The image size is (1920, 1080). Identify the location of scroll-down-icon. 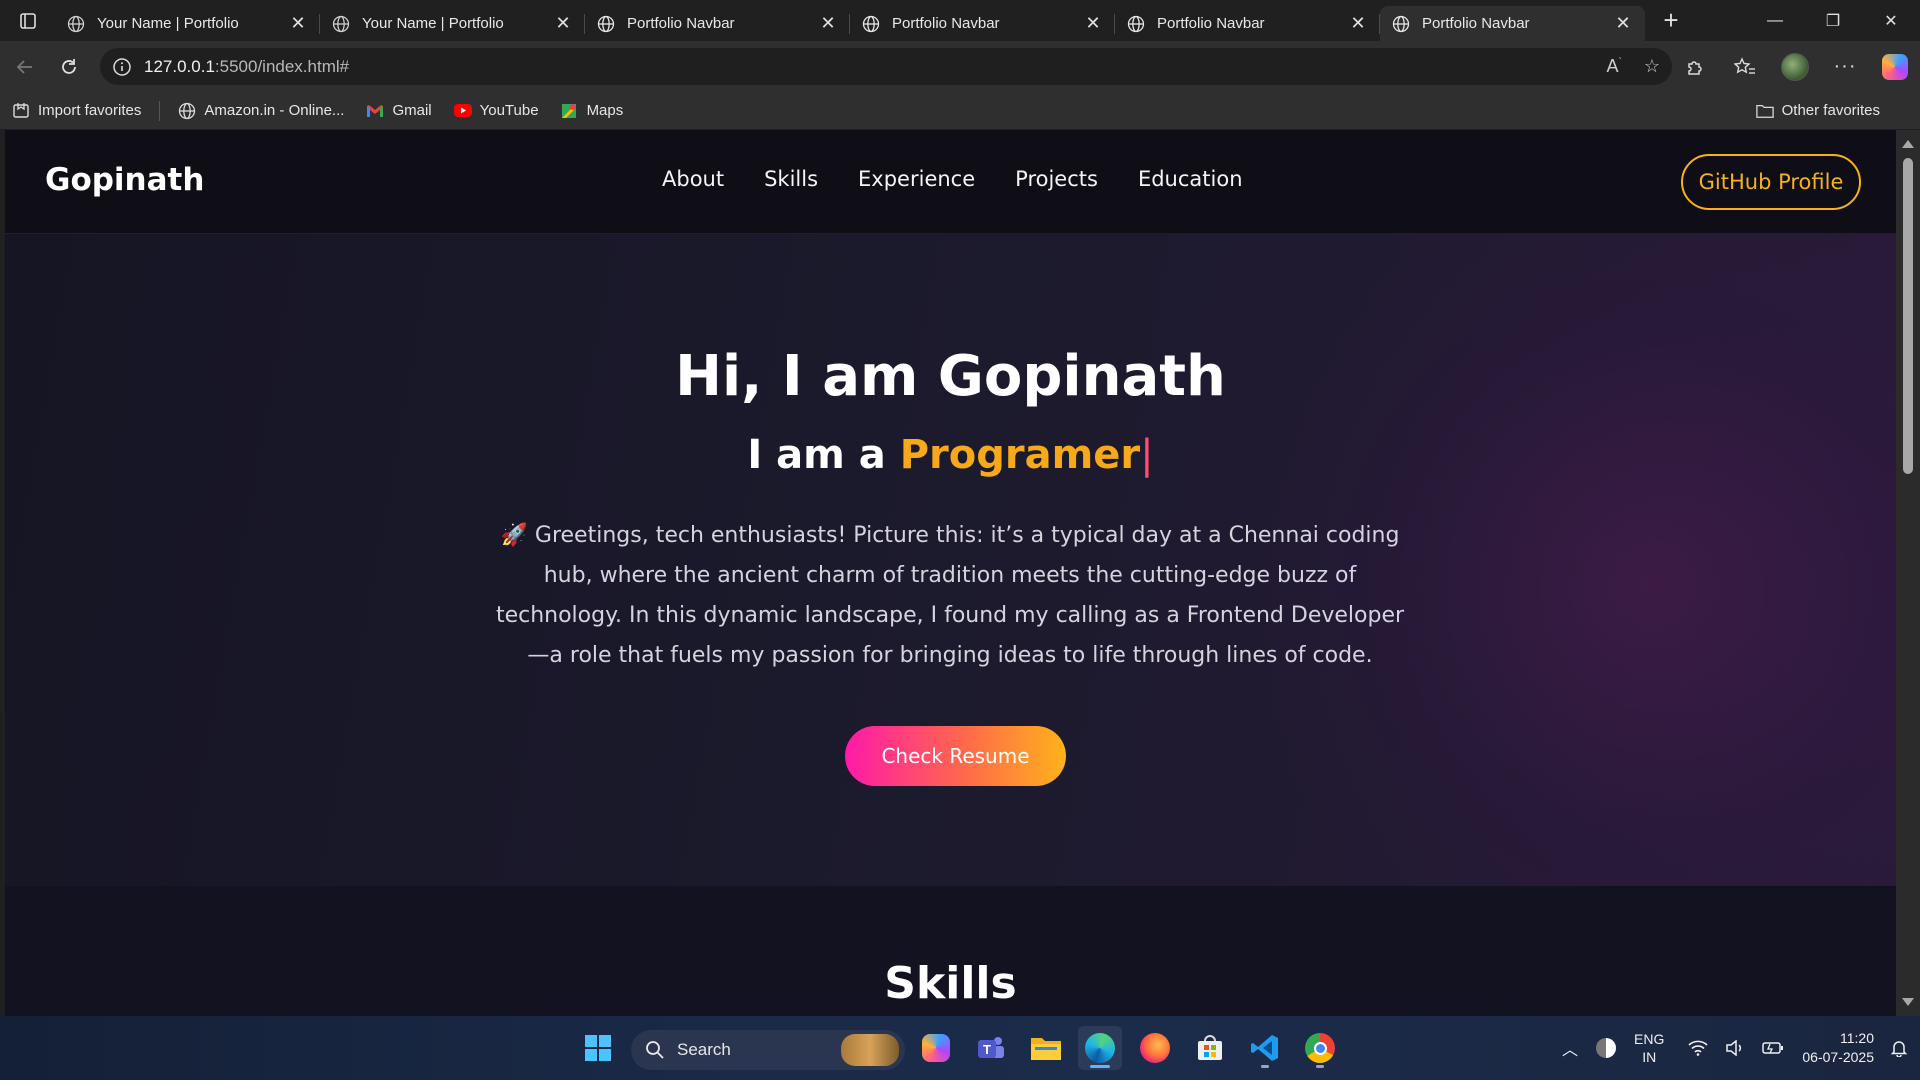
(1908, 1002).